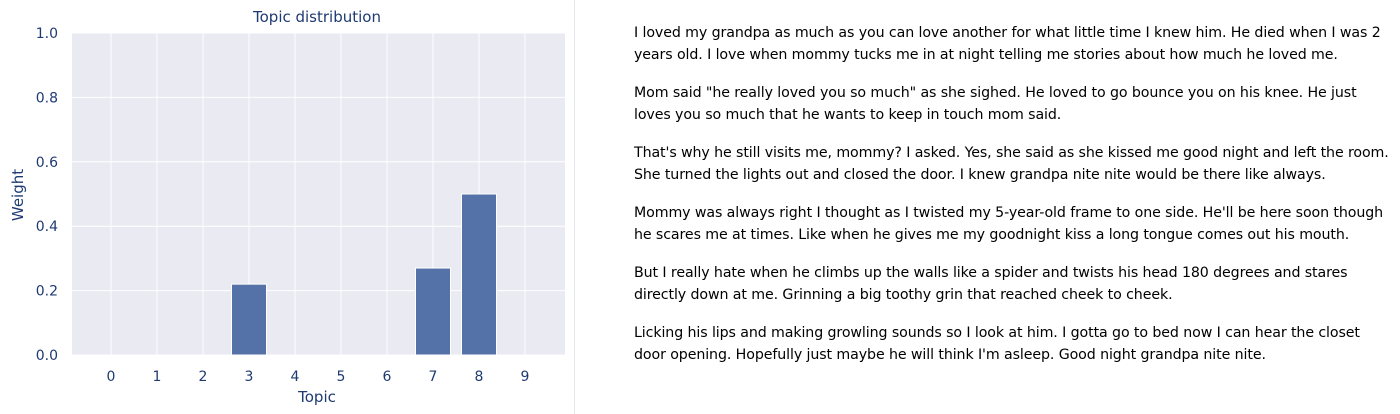  Describe the element at coordinates (111, 377) in the screenshot. I see `x-tick-label: 0` at that location.